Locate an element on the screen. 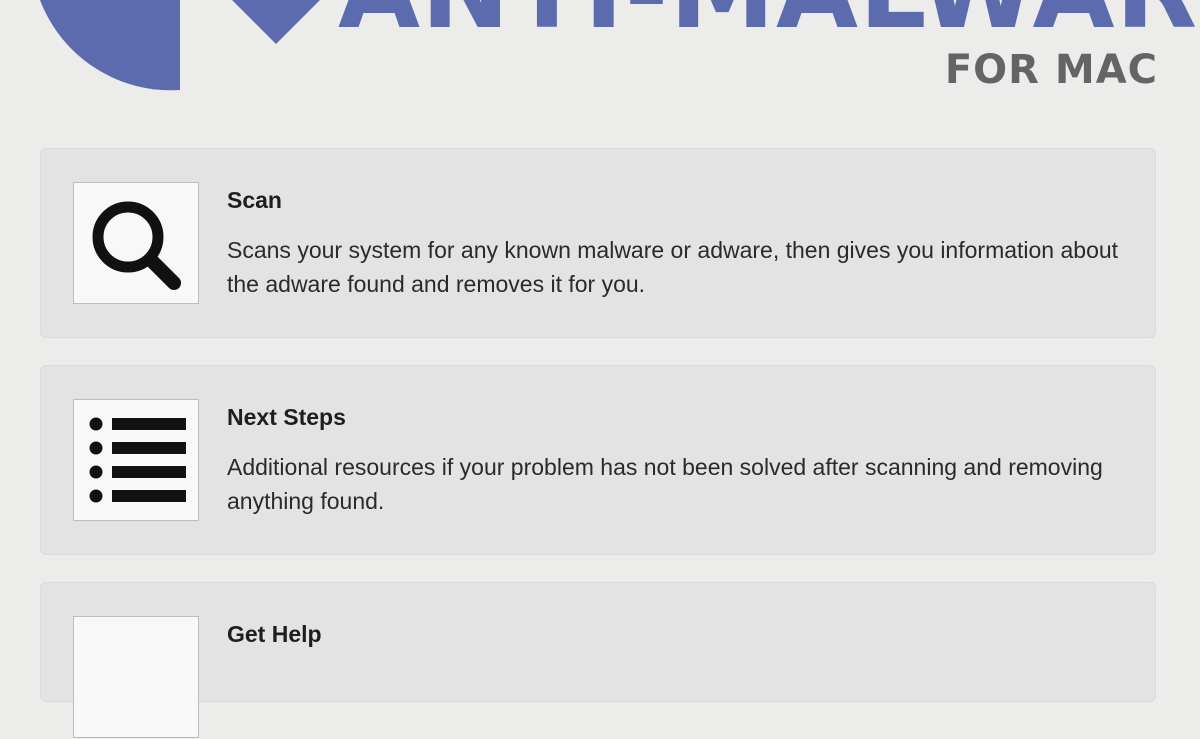 The height and width of the screenshot is (739, 1200). get-help-icon-box is located at coordinates (136, 677).